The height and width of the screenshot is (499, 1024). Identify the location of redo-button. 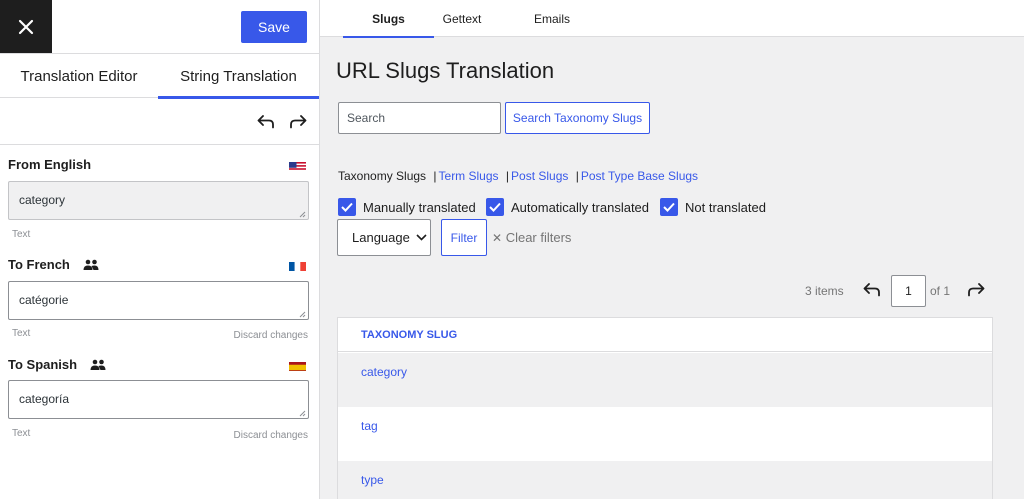
(298, 122).